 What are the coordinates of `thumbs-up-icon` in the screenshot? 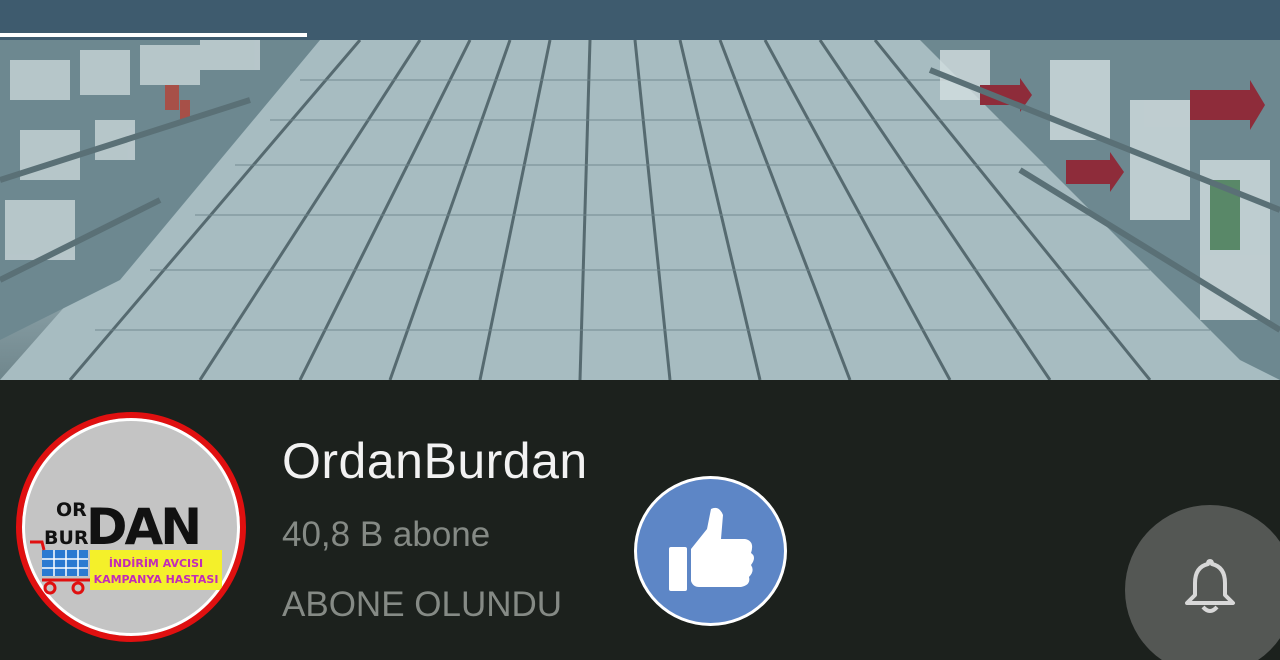 It's located at (711, 549).